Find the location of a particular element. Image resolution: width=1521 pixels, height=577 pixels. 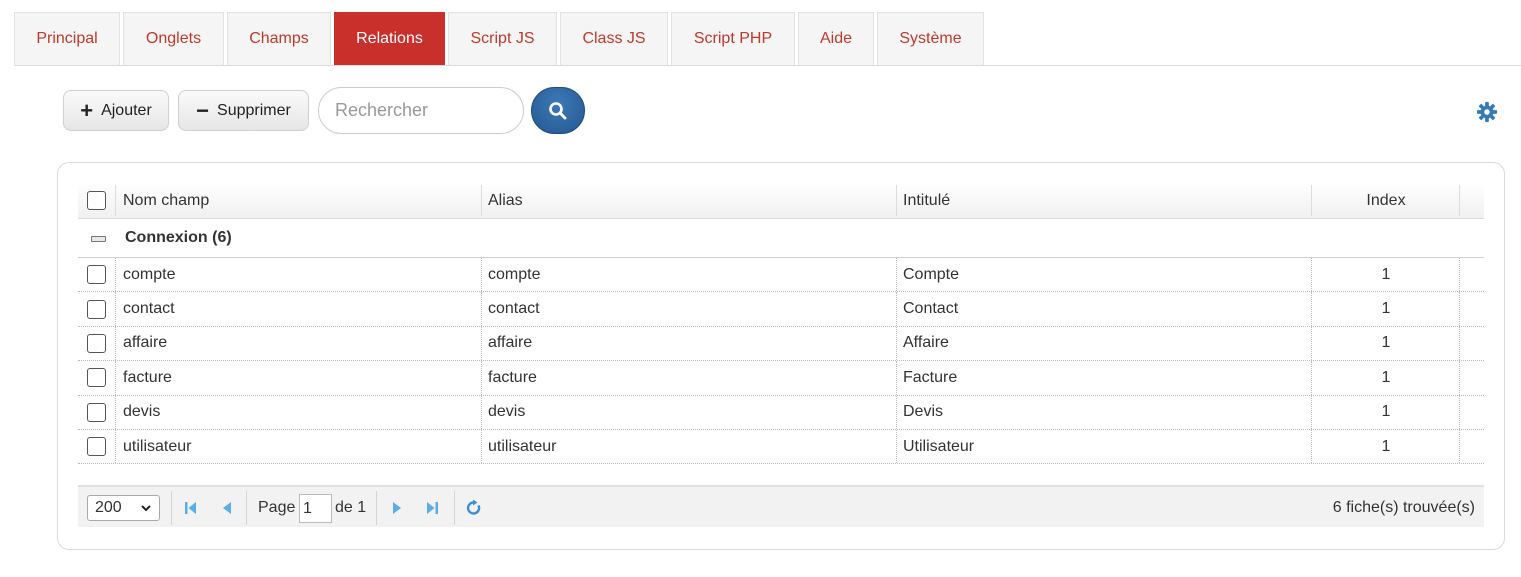

page-label: Page is located at coordinates (277, 507).